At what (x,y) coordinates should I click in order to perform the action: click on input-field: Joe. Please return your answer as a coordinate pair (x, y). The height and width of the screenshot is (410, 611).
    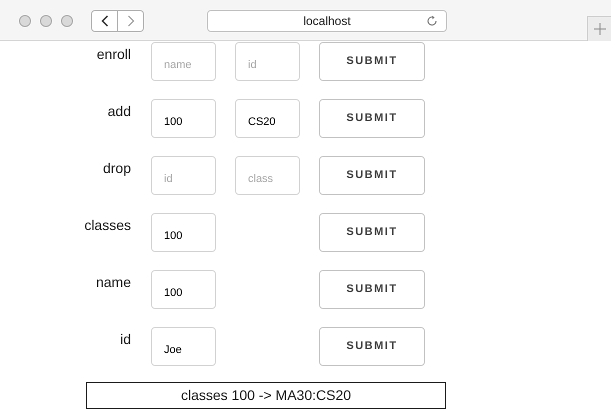
    Looking at the image, I should click on (183, 346).